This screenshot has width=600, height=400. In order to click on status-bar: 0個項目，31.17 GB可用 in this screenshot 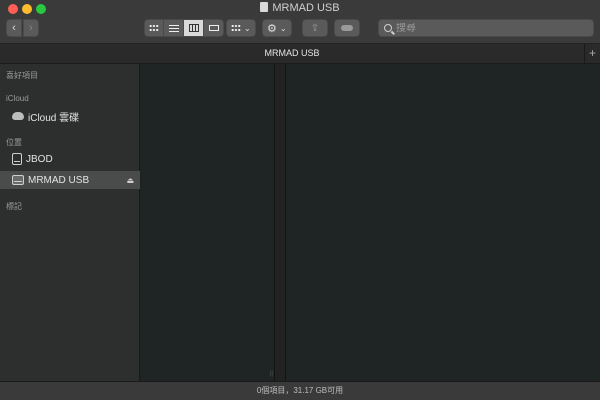, I will do `click(300, 390)`.